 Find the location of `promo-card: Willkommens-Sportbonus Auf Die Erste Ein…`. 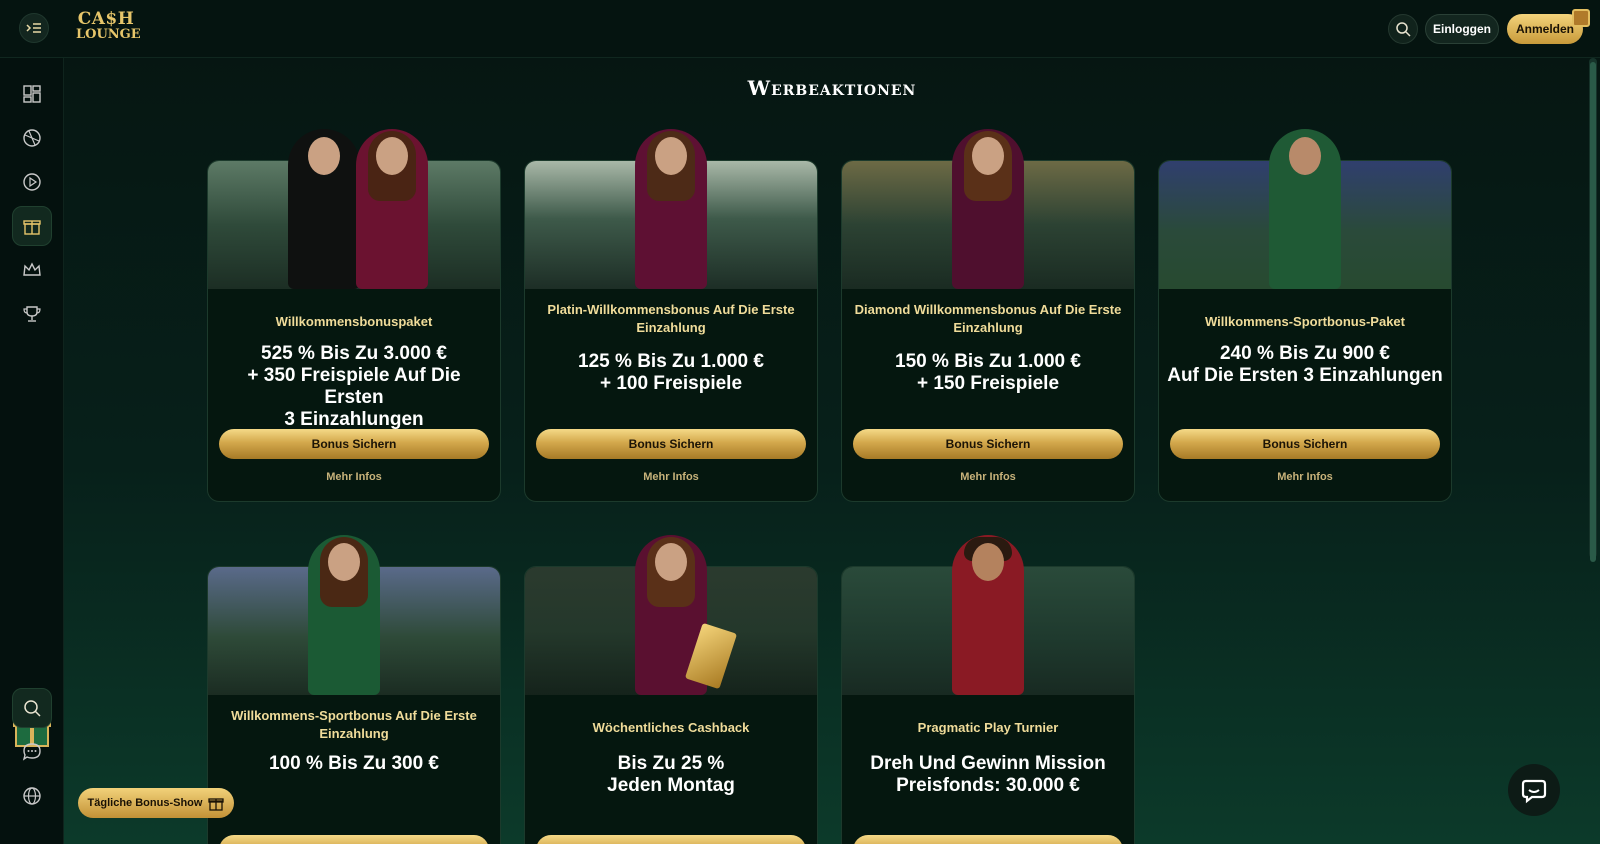

promo-card: Willkommens-Sportbonus Auf Die Erste Ein… is located at coordinates (354, 689).